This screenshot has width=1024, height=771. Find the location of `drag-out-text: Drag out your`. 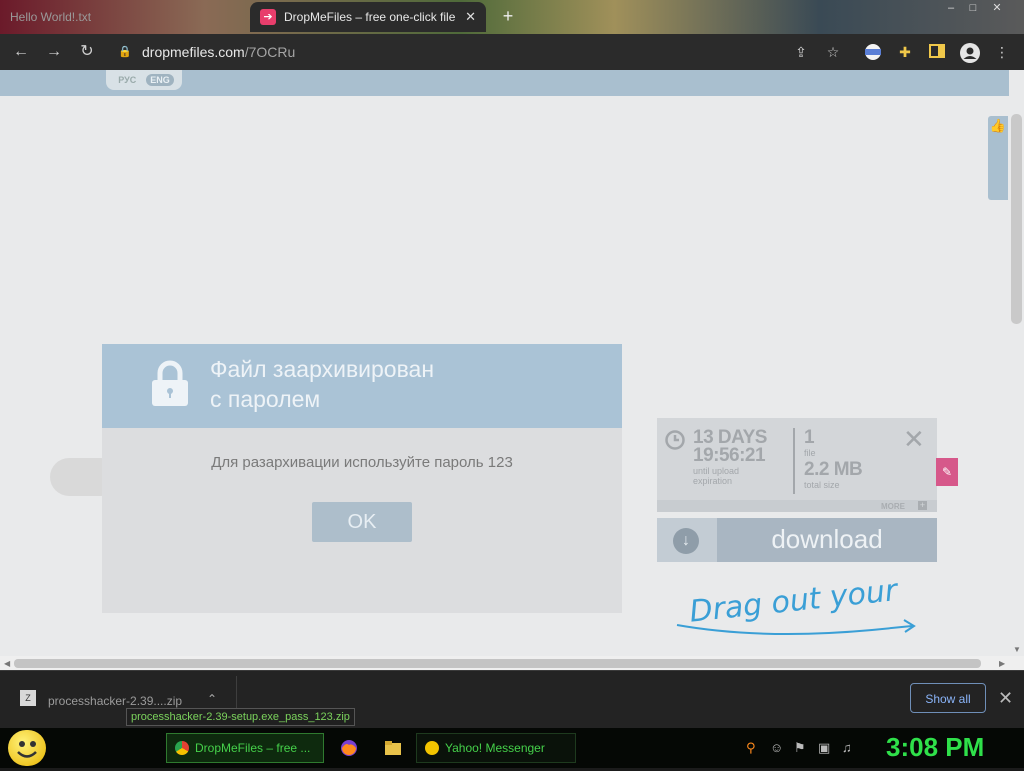

drag-out-text: Drag out your is located at coordinates (794, 601).